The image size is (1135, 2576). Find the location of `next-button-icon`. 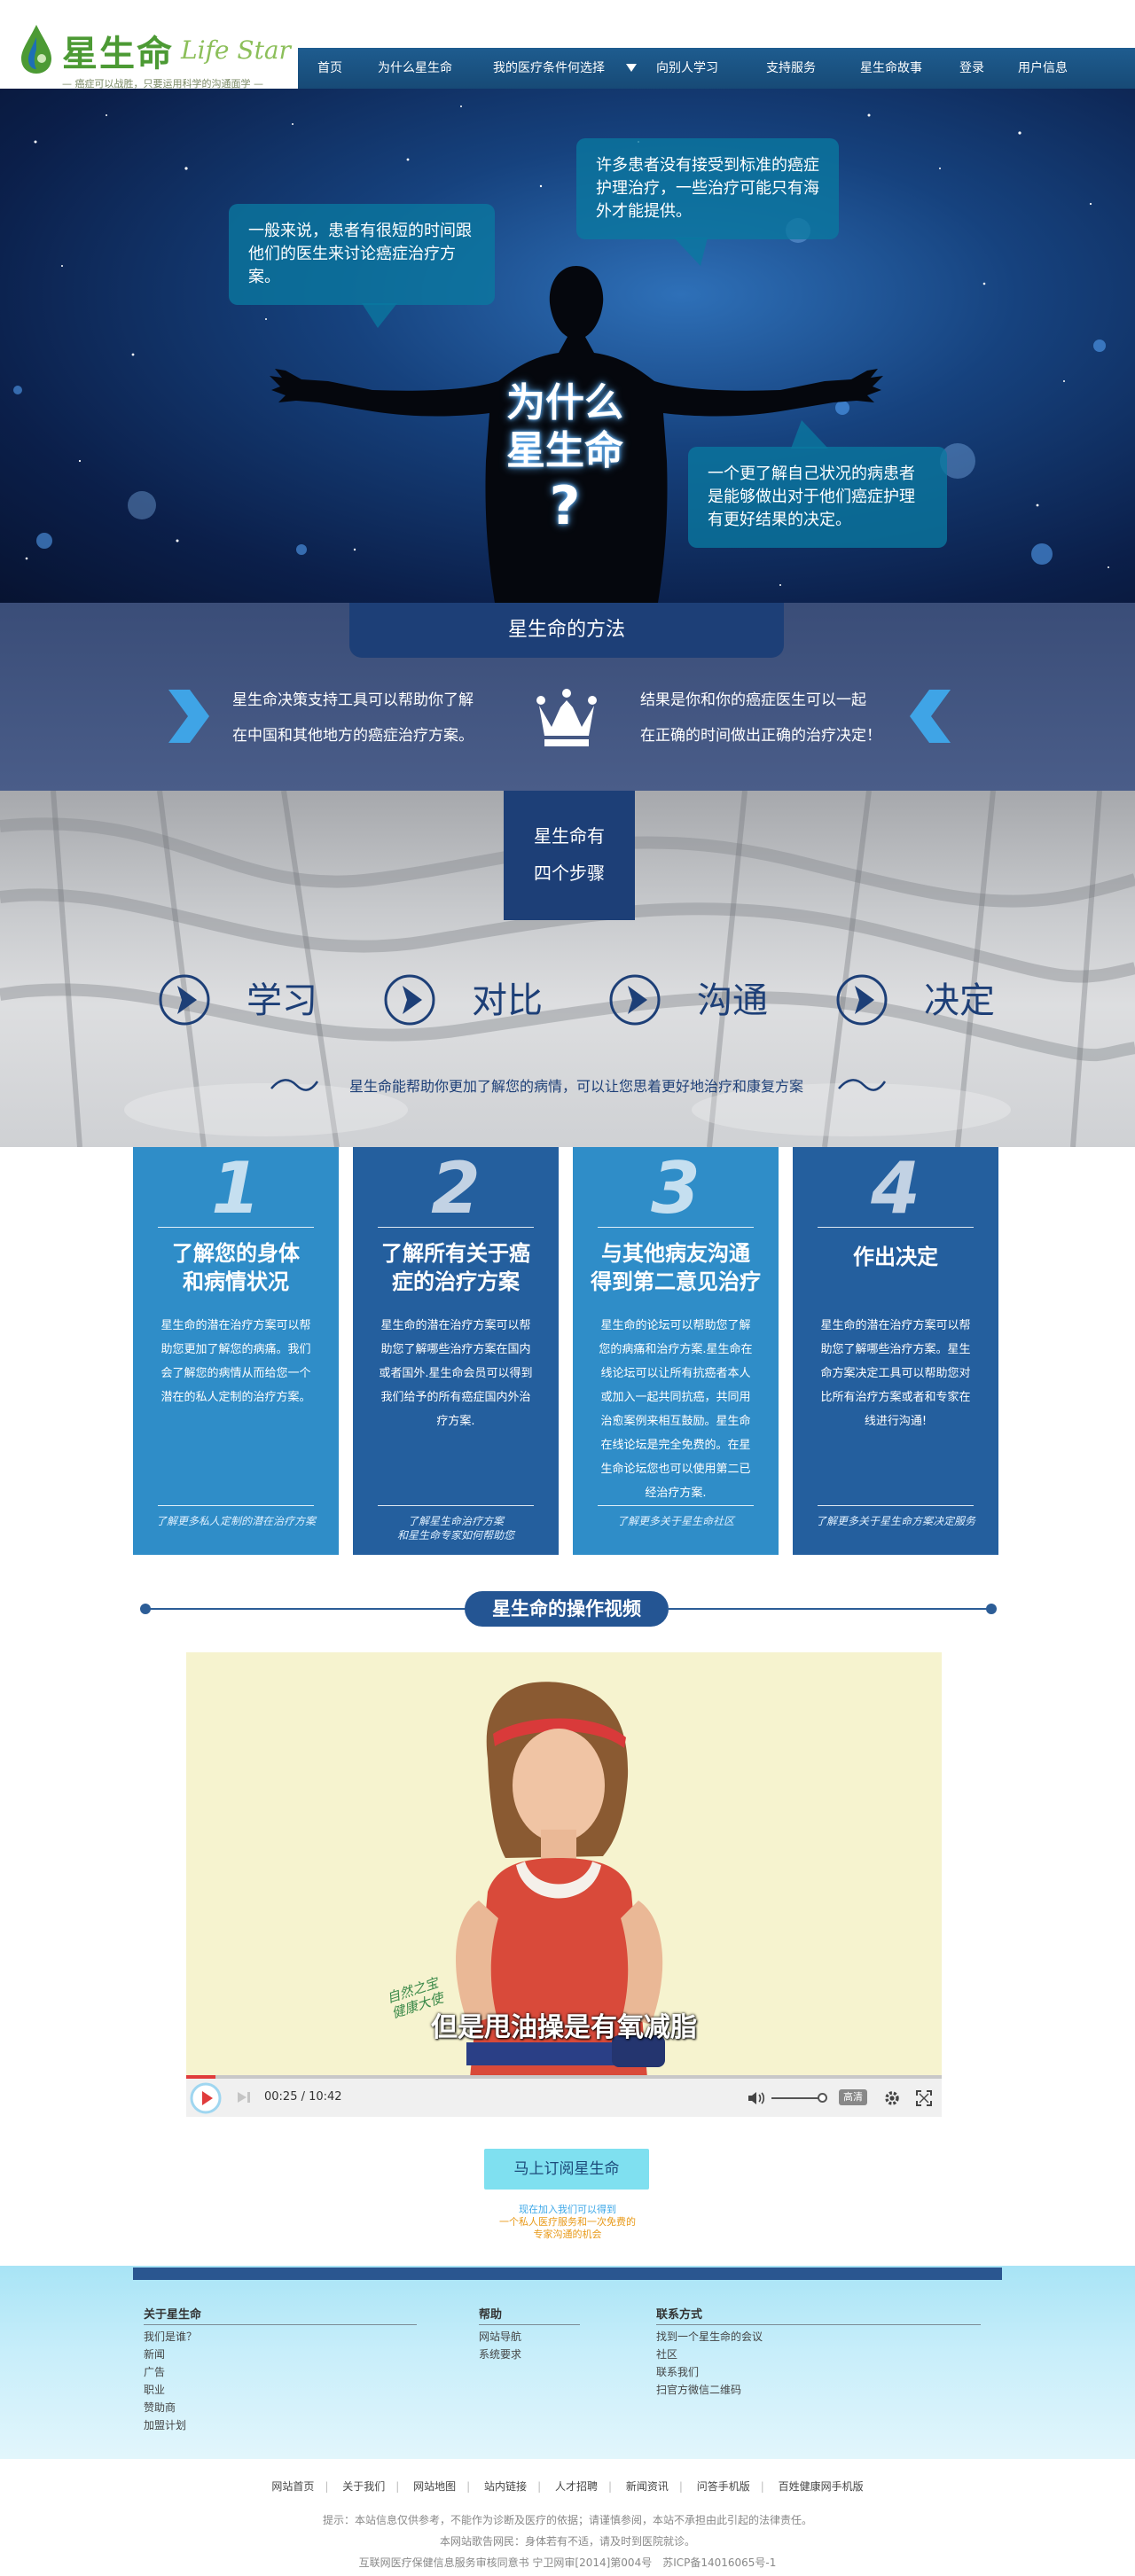

next-button-icon is located at coordinates (244, 2097).